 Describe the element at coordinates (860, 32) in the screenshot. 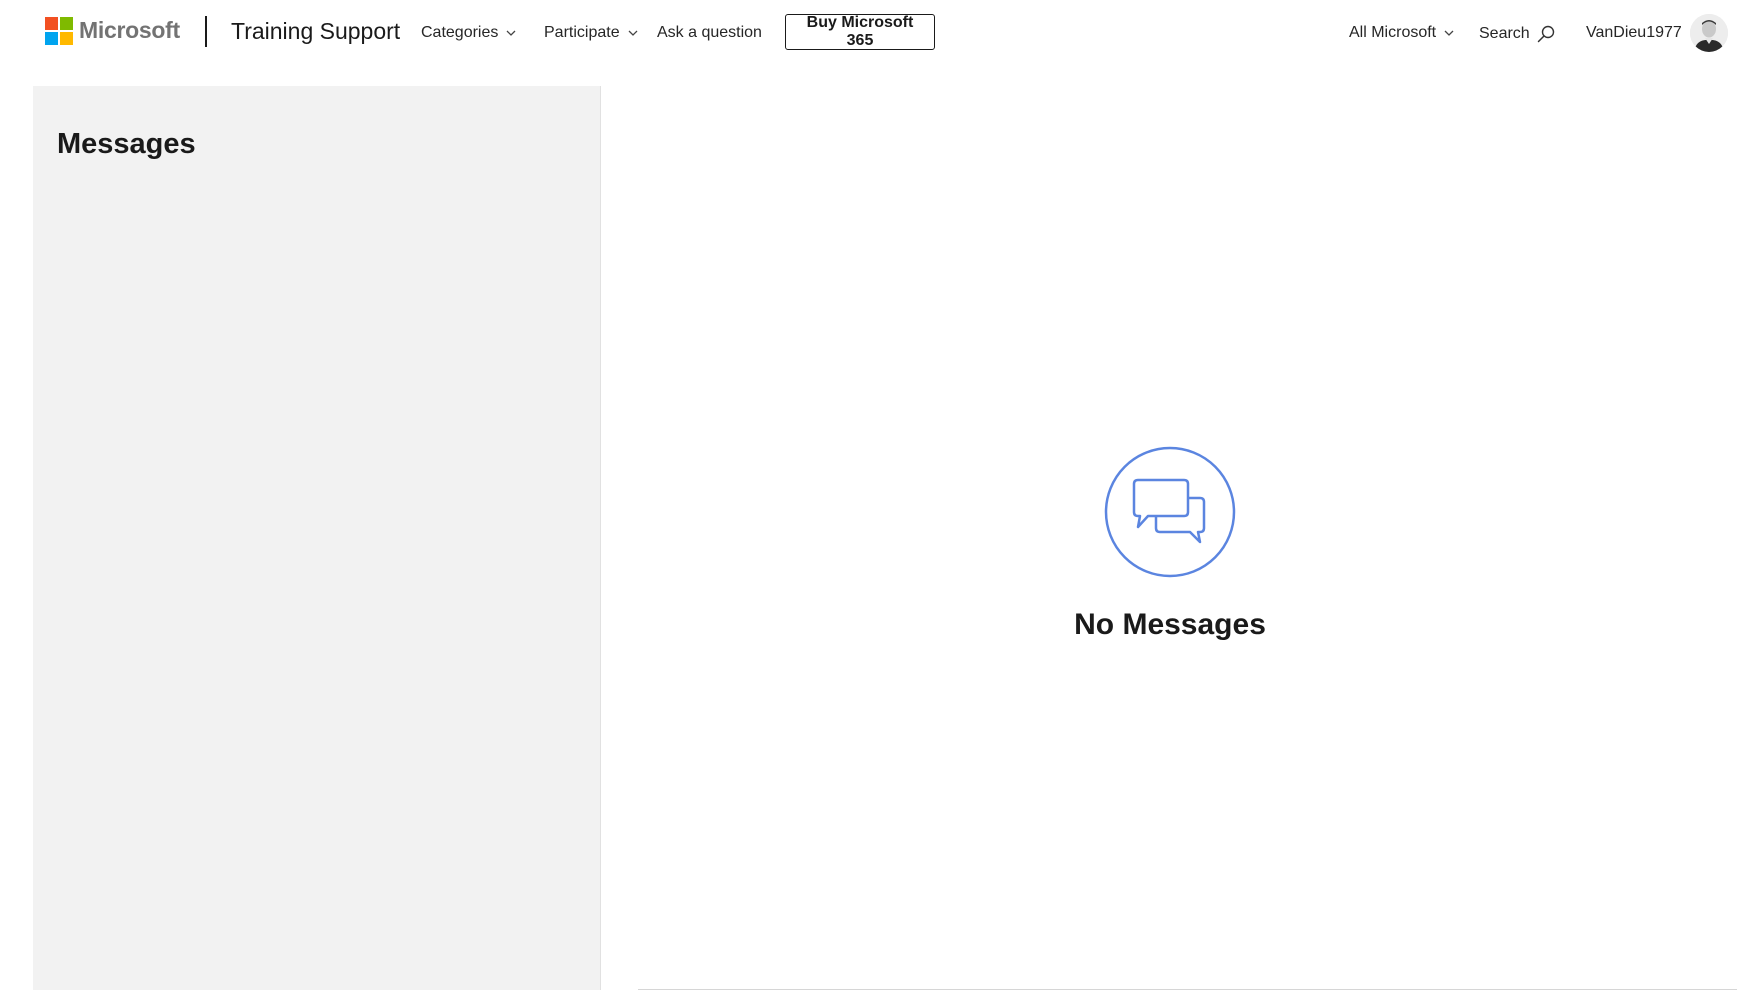

I see `buy-microsoft-365-button: Buy Microsoft 365` at that location.